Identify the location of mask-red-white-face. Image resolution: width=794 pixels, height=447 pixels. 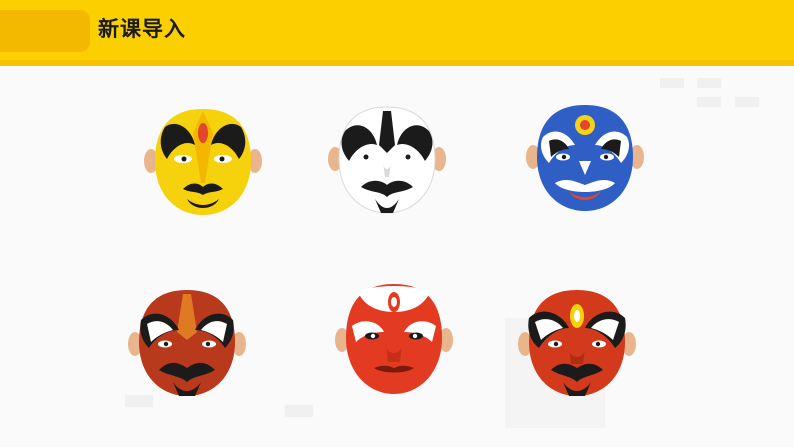
(394, 340).